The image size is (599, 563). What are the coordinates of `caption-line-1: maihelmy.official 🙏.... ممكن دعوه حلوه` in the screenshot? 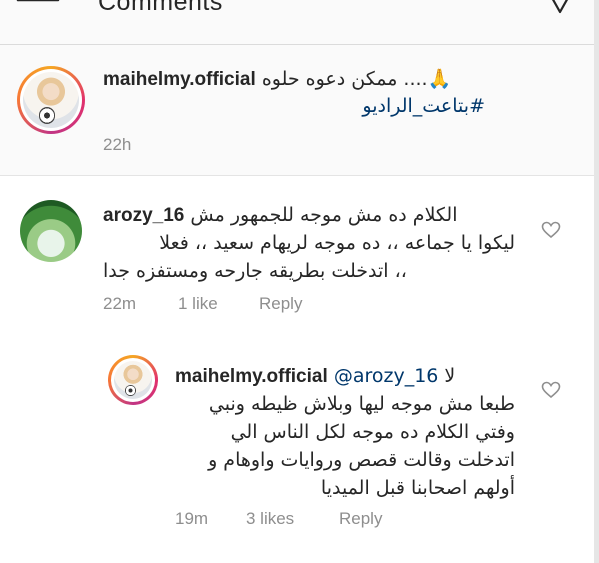 It's located at (277, 79).